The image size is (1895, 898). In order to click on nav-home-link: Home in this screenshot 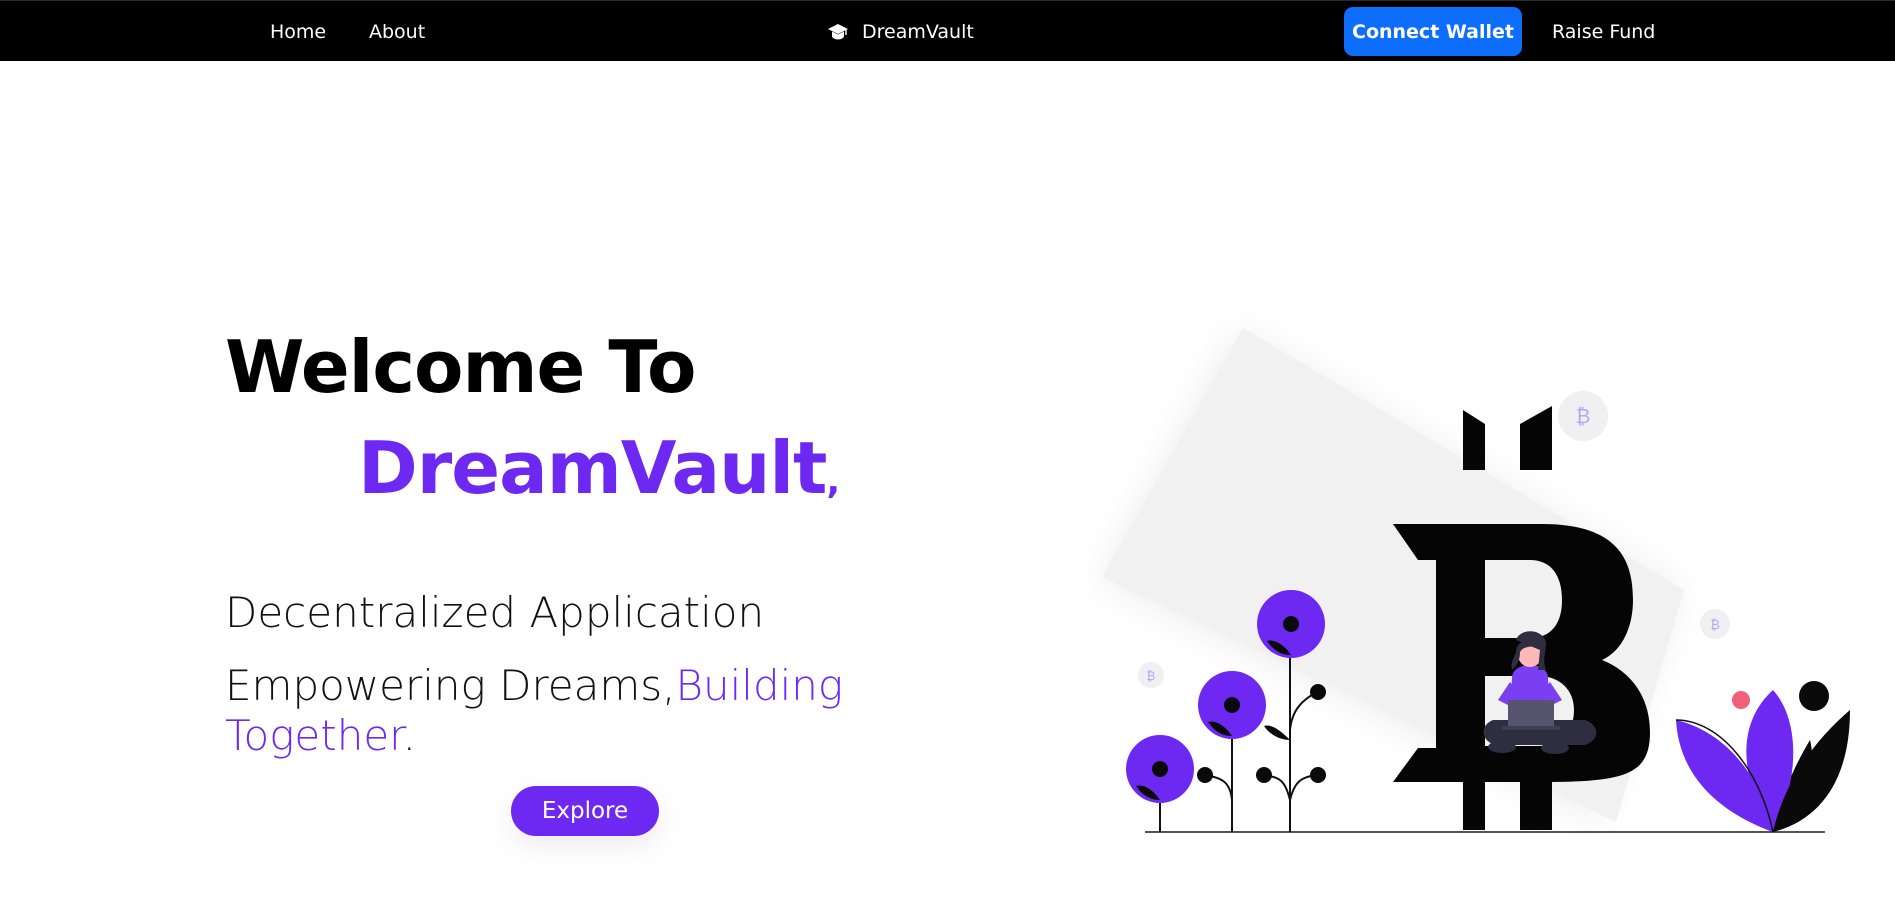, I will do `click(298, 31)`.